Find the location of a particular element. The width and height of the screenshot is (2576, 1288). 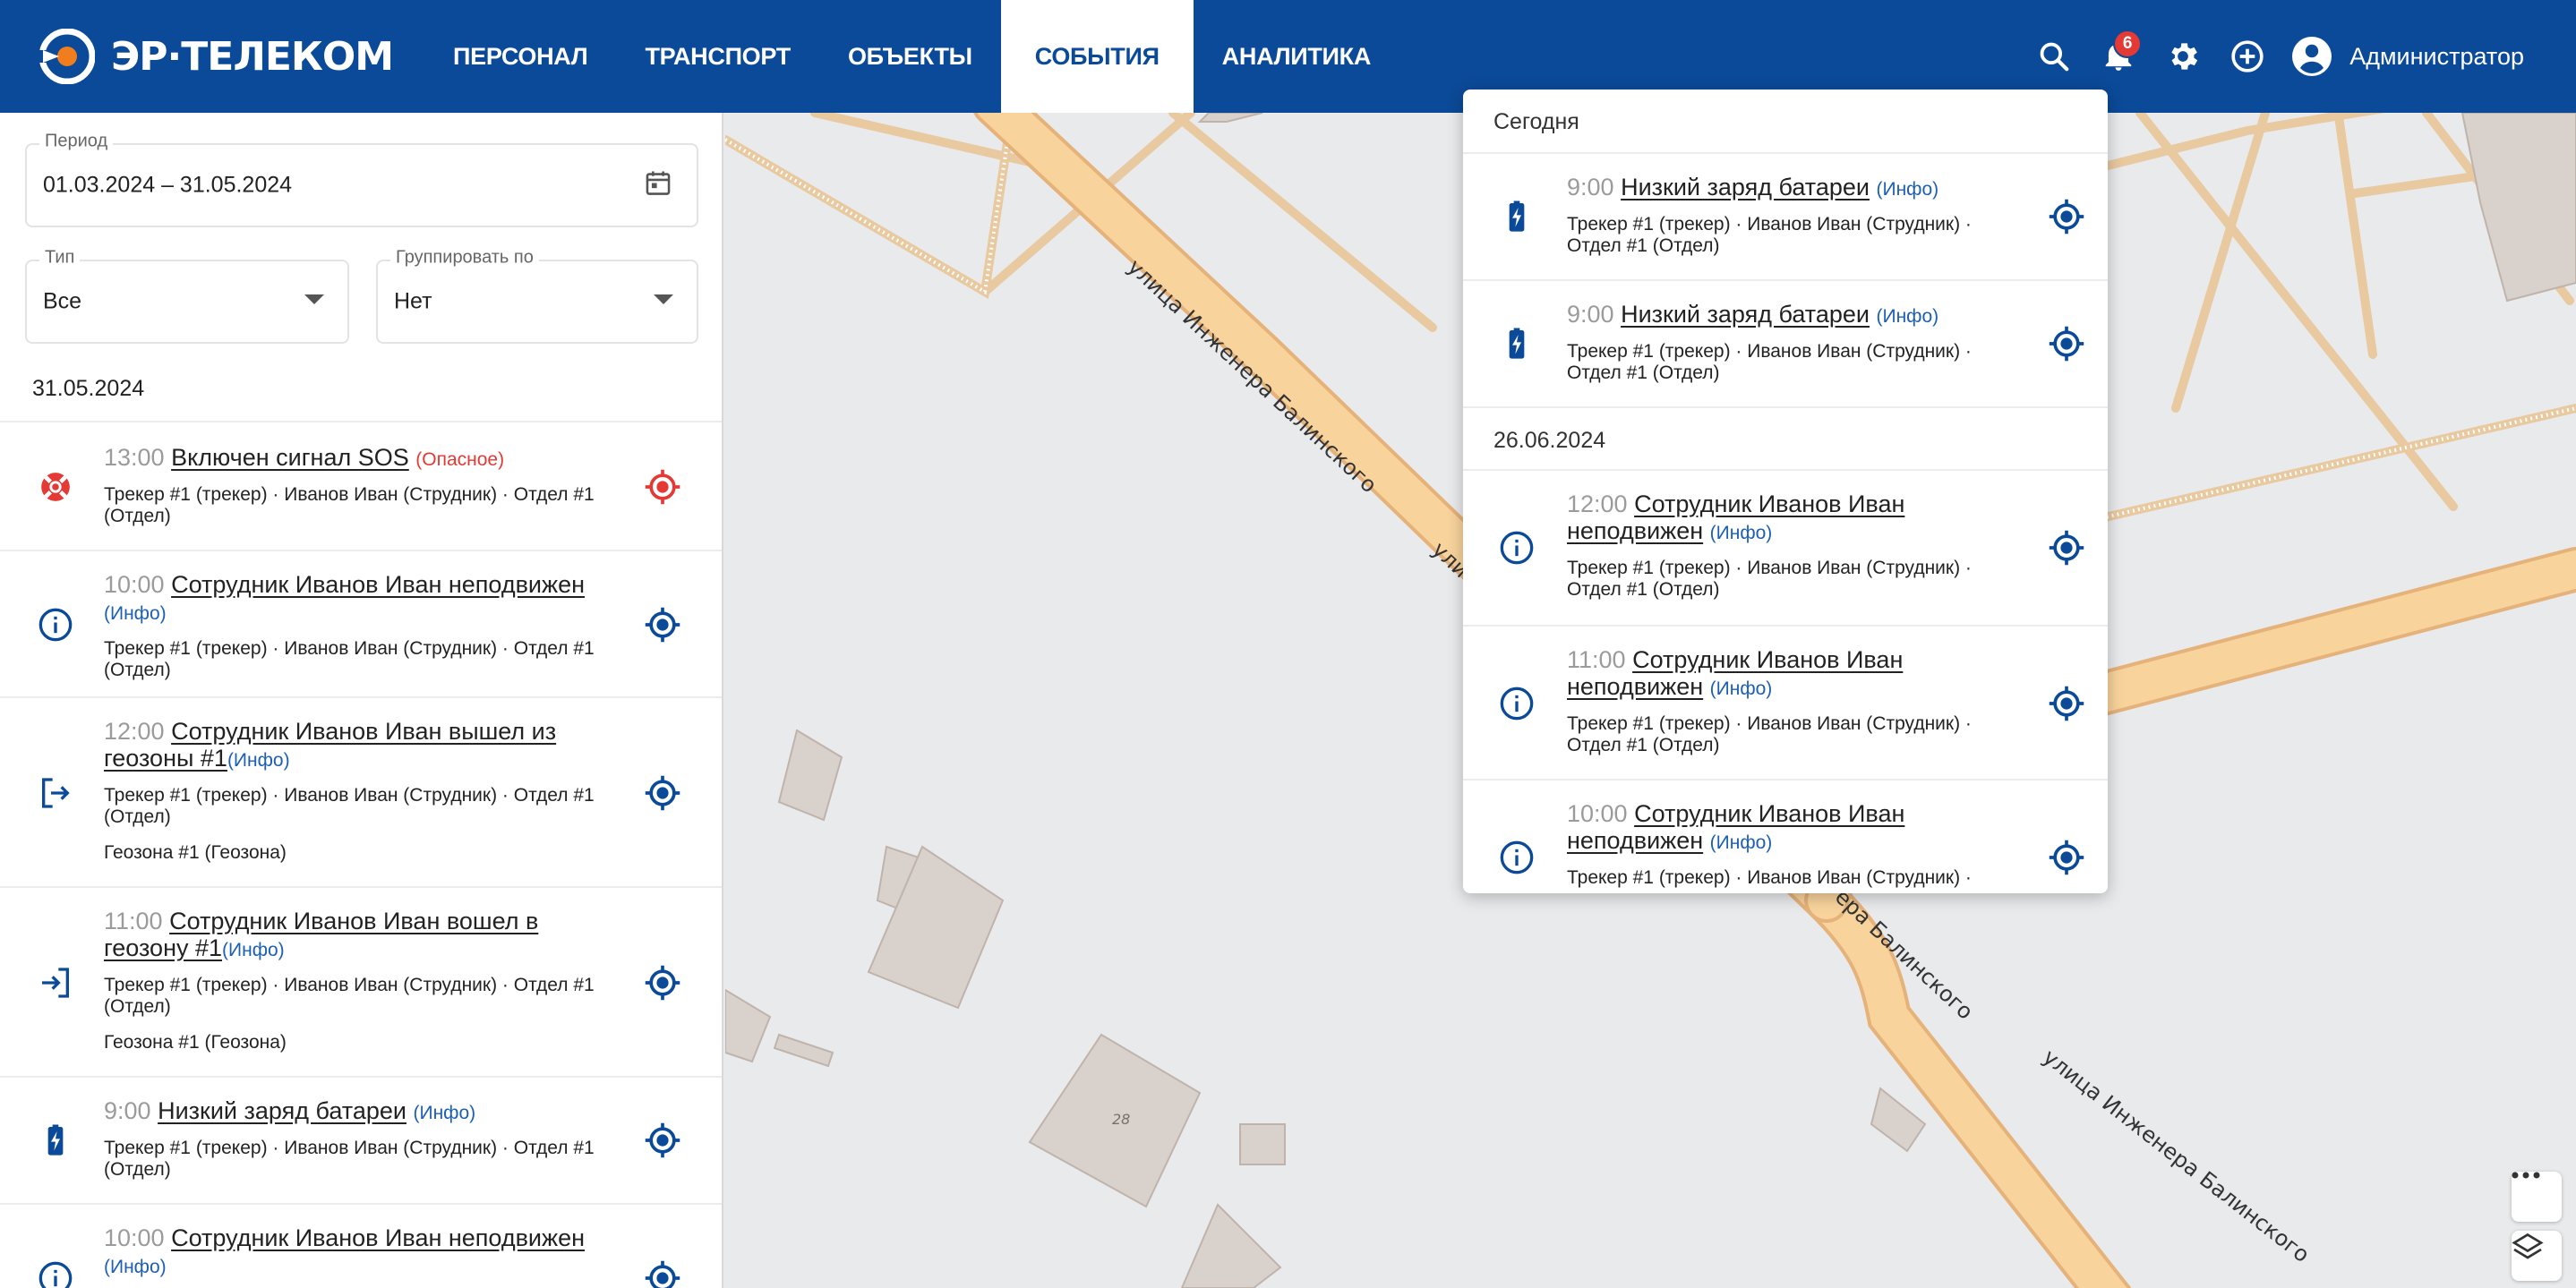

brand-logo: ЭР·ТЕЛЕКОМ is located at coordinates (216, 56).